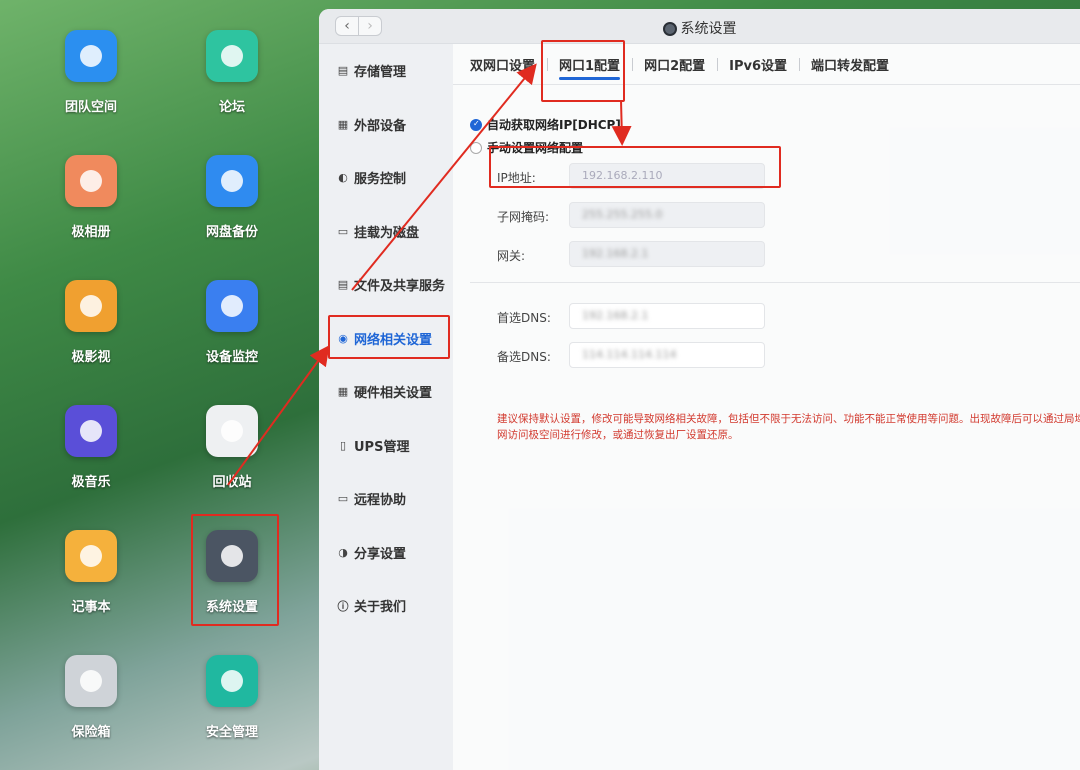 This screenshot has height=770, width=1080. I want to click on device-monitor-icon, so click(232, 306).